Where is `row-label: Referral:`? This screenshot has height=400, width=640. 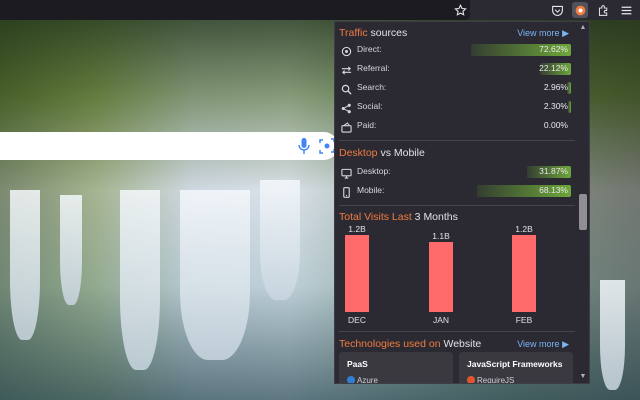
row-label: Referral: is located at coordinates (373, 68).